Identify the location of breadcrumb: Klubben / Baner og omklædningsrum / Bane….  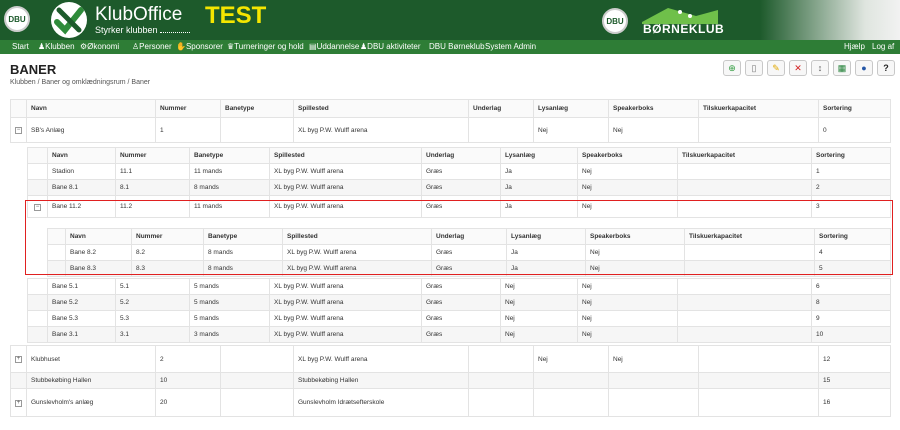
(80, 82).